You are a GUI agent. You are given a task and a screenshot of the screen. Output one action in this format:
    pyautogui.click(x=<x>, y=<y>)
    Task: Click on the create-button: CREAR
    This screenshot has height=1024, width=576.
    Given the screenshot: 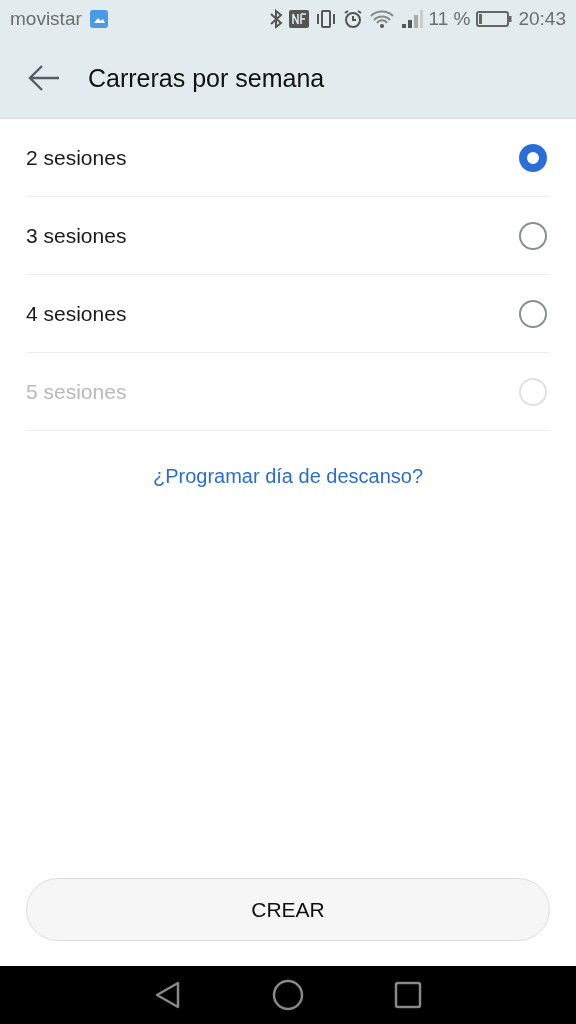 What is the action you would take?
    pyautogui.click(x=288, y=909)
    